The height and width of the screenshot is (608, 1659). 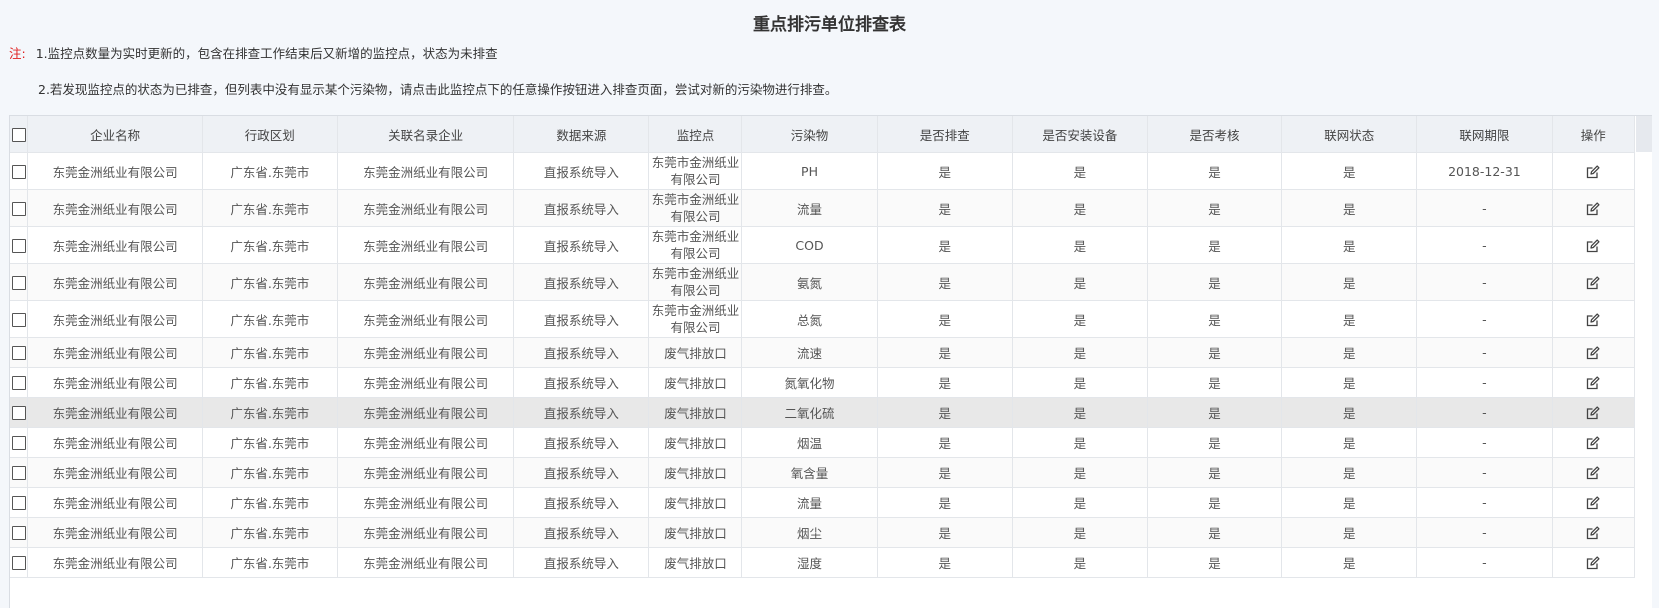 What do you see at coordinates (1215, 134) in the screenshot?
I see `column-header: 是否考核` at bounding box center [1215, 134].